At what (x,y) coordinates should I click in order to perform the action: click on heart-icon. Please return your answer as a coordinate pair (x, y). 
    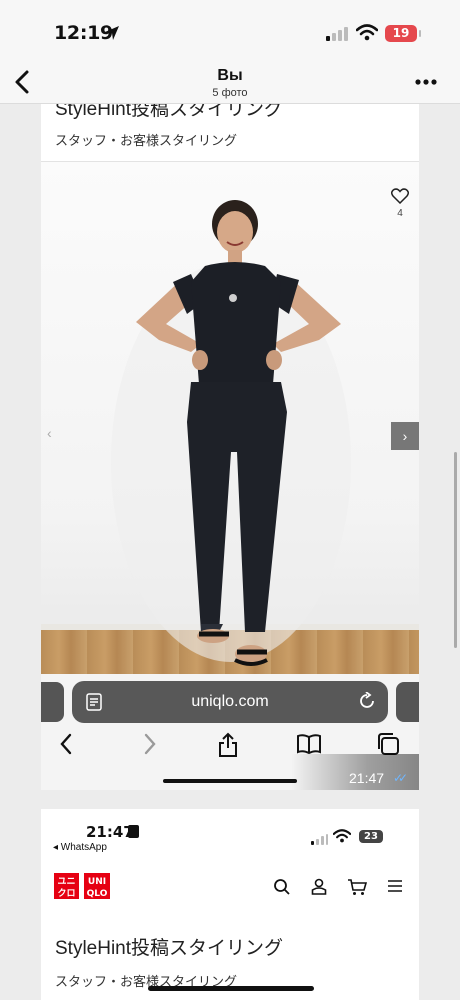
    Looking at the image, I should click on (400, 198).